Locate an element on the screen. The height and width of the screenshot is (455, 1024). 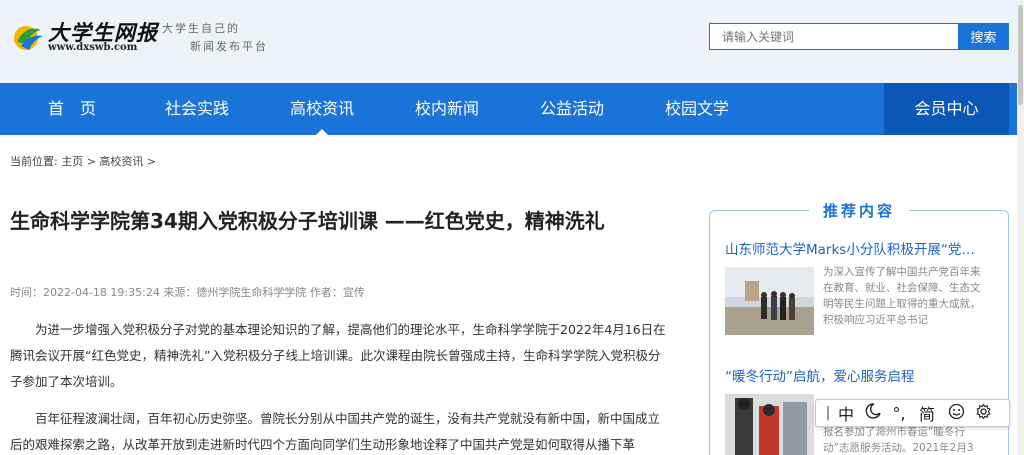
charset-toggle: 简 is located at coordinates (927, 413).